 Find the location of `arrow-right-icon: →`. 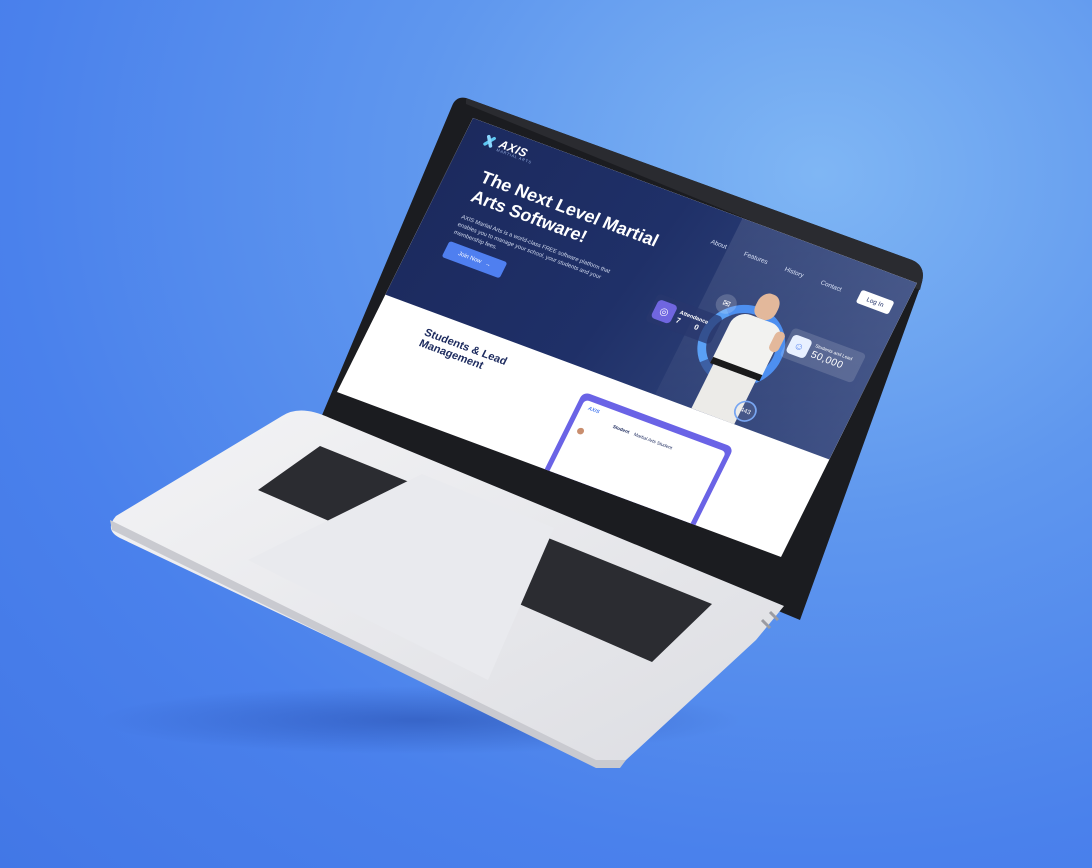

arrow-right-icon: → is located at coordinates (487, 264).